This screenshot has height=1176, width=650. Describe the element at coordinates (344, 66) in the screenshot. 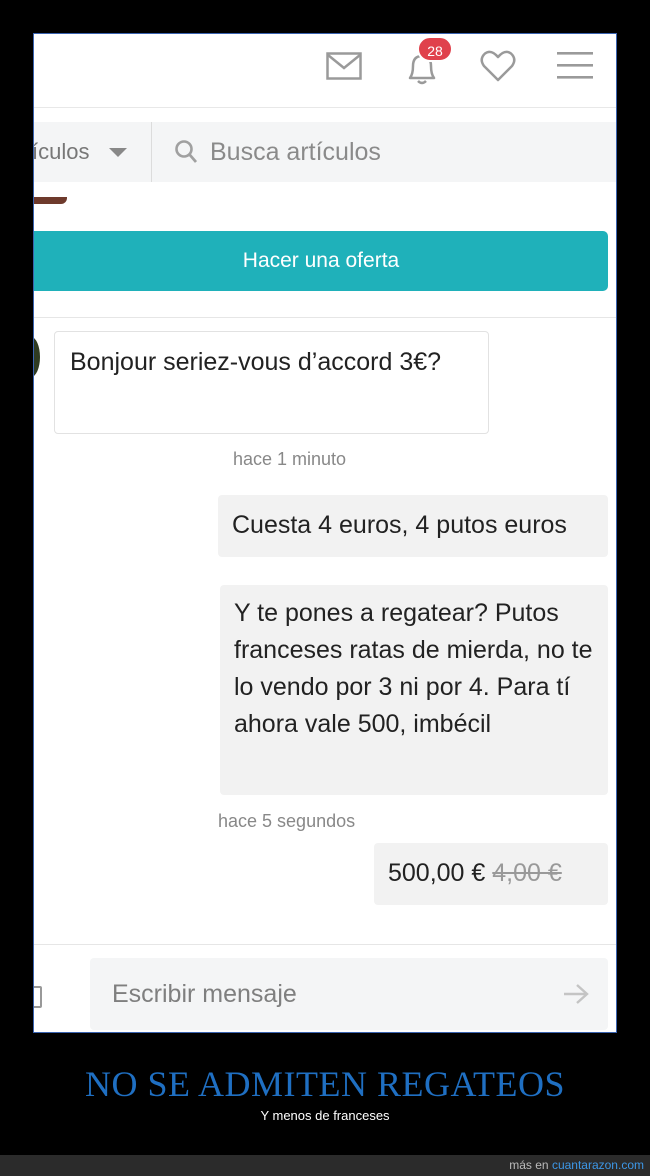

I see `mail-icon` at that location.